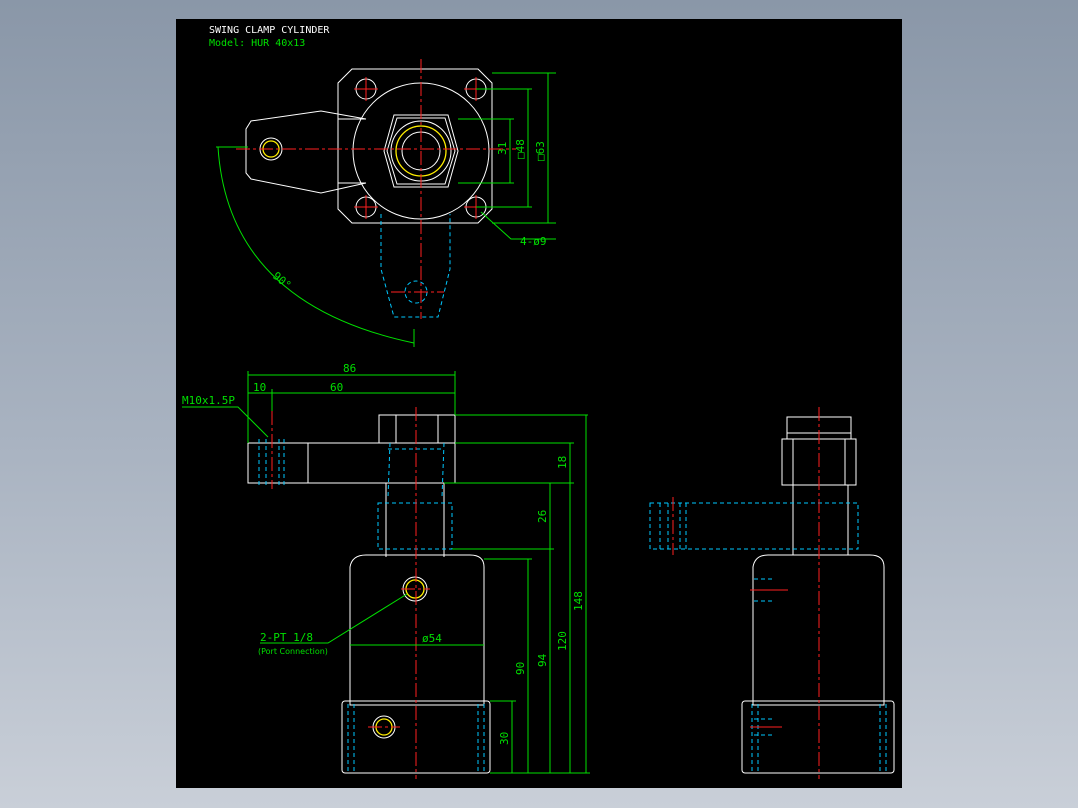 This screenshot has height=808, width=1078. What do you see at coordinates (257, 43) in the screenshot?
I see `drawing-model: Model: HUR 40x13` at bounding box center [257, 43].